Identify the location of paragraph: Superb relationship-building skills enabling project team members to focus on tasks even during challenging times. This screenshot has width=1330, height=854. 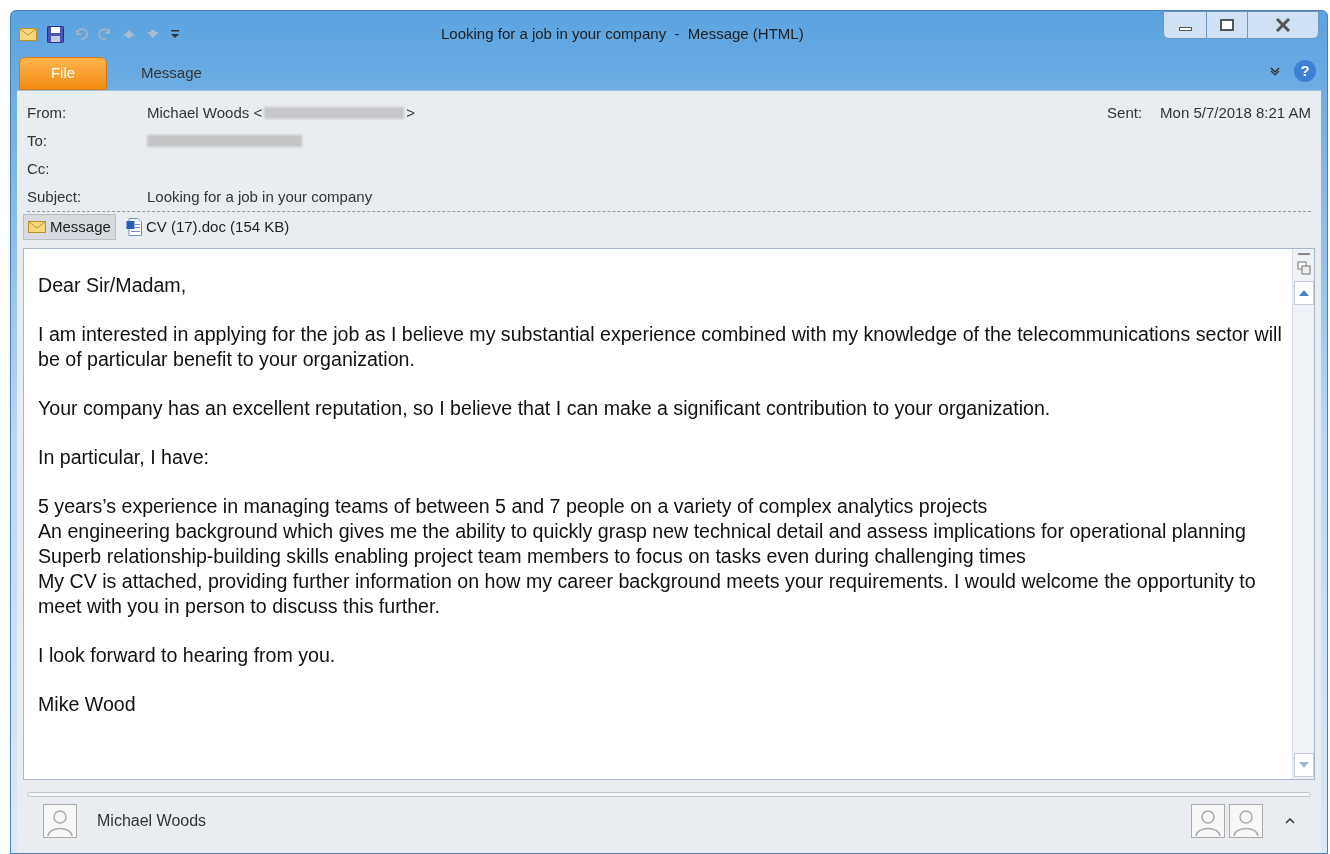
(532, 556).